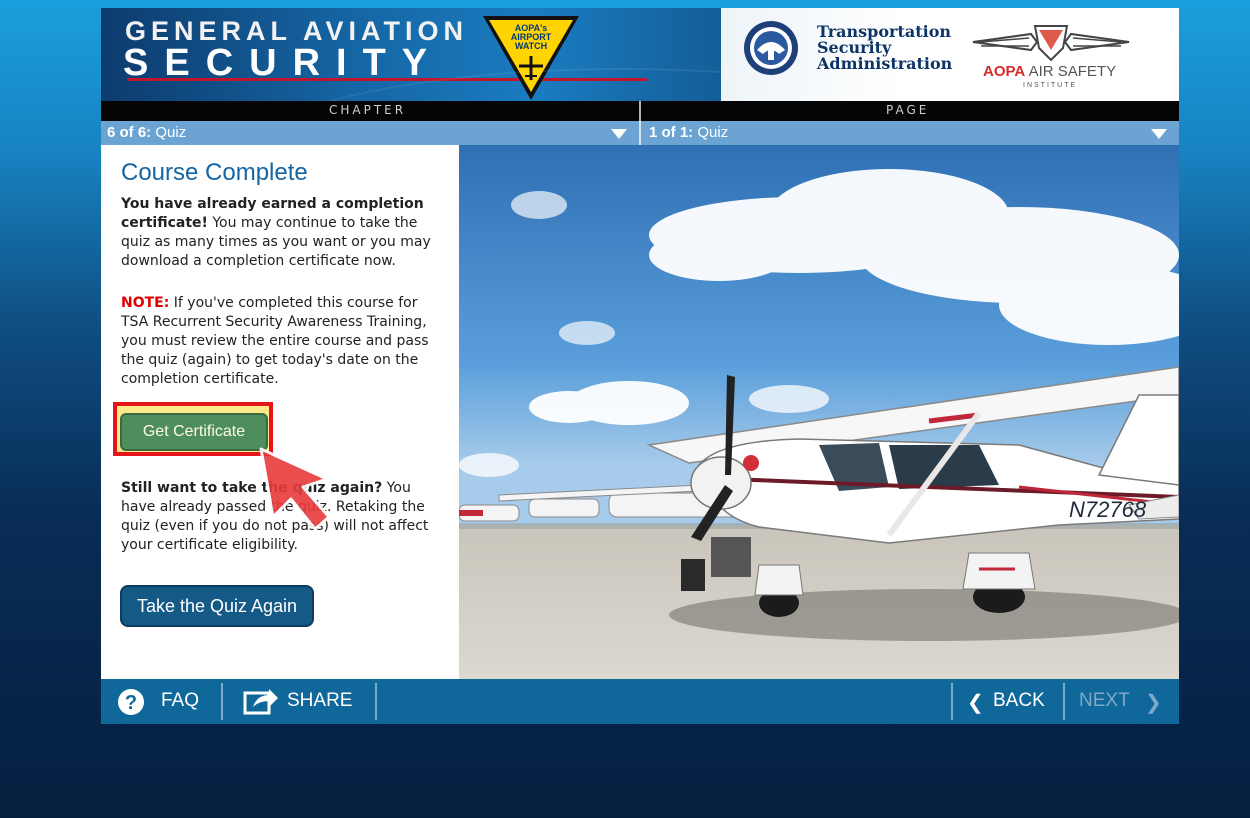  I want to click on question-icon: ?, so click(131, 702).